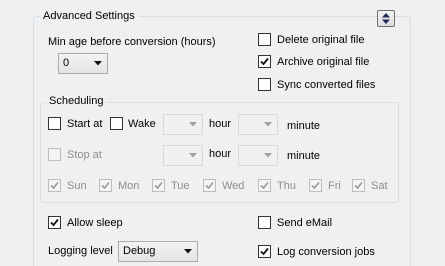  I want to click on day-checkbox-sun, so click(54, 185).